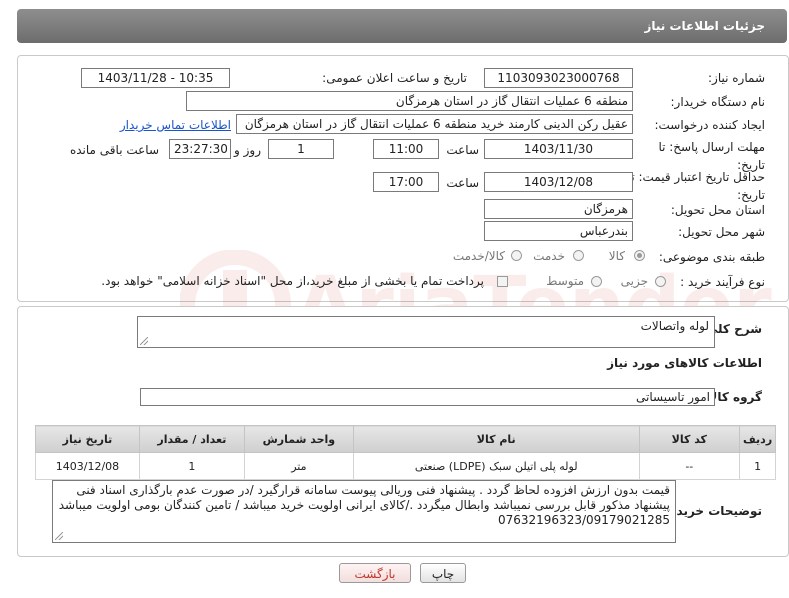  I want to click on price-time-field: 17:00, so click(406, 182).